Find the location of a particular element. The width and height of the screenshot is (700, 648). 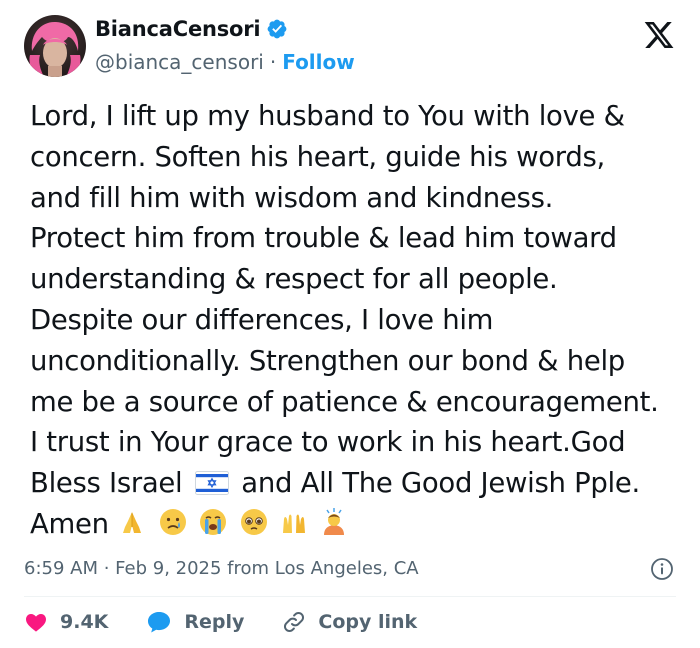

divider is located at coordinates (350, 596).